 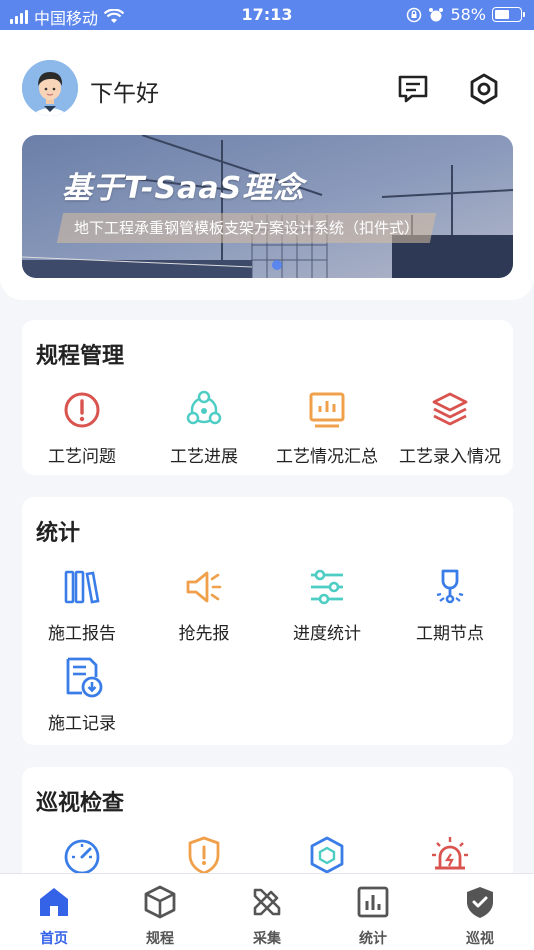 What do you see at coordinates (204, 855) in the screenshot?
I see `shield-alert-icon` at bounding box center [204, 855].